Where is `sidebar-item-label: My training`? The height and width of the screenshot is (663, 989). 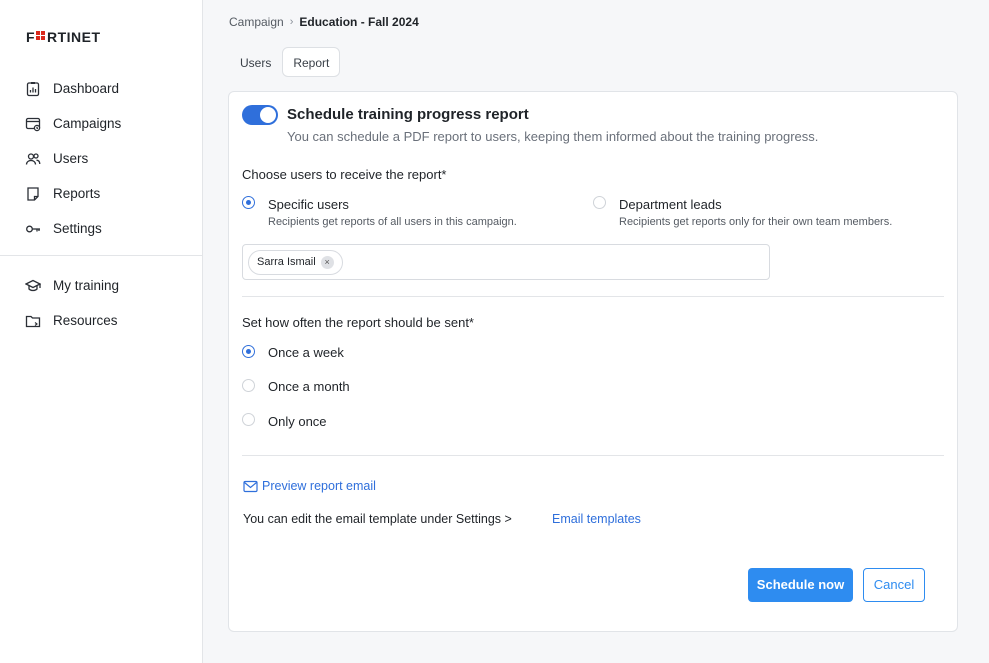 sidebar-item-label: My training is located at coordinates (86, 285).